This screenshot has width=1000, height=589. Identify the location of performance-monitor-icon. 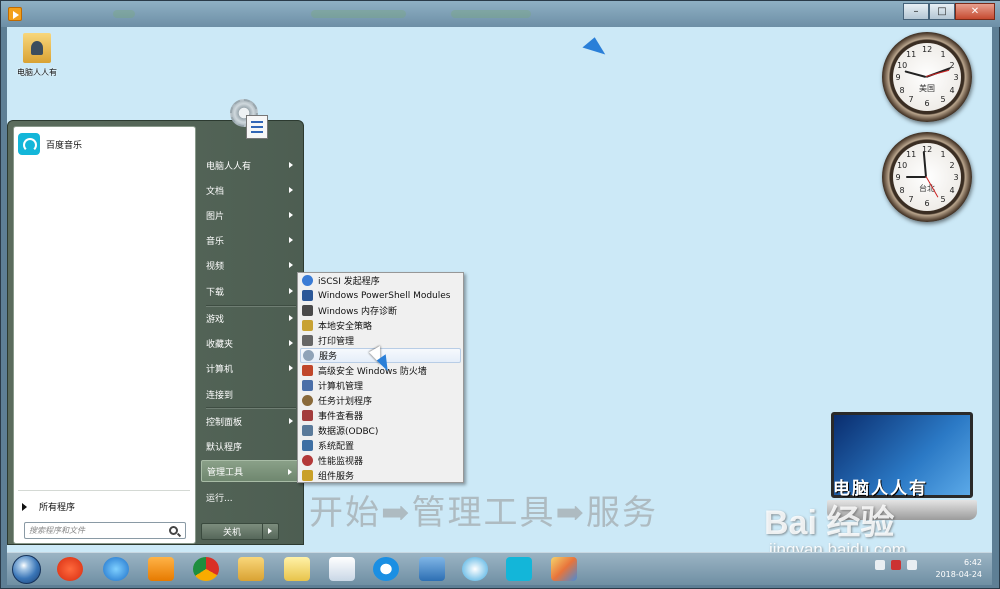
(307, 460).